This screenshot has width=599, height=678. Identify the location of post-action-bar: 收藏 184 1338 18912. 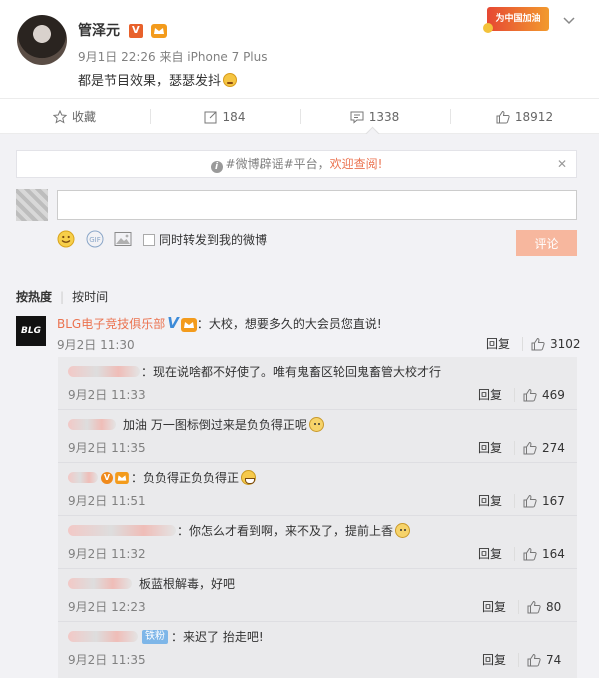
(299, 116).